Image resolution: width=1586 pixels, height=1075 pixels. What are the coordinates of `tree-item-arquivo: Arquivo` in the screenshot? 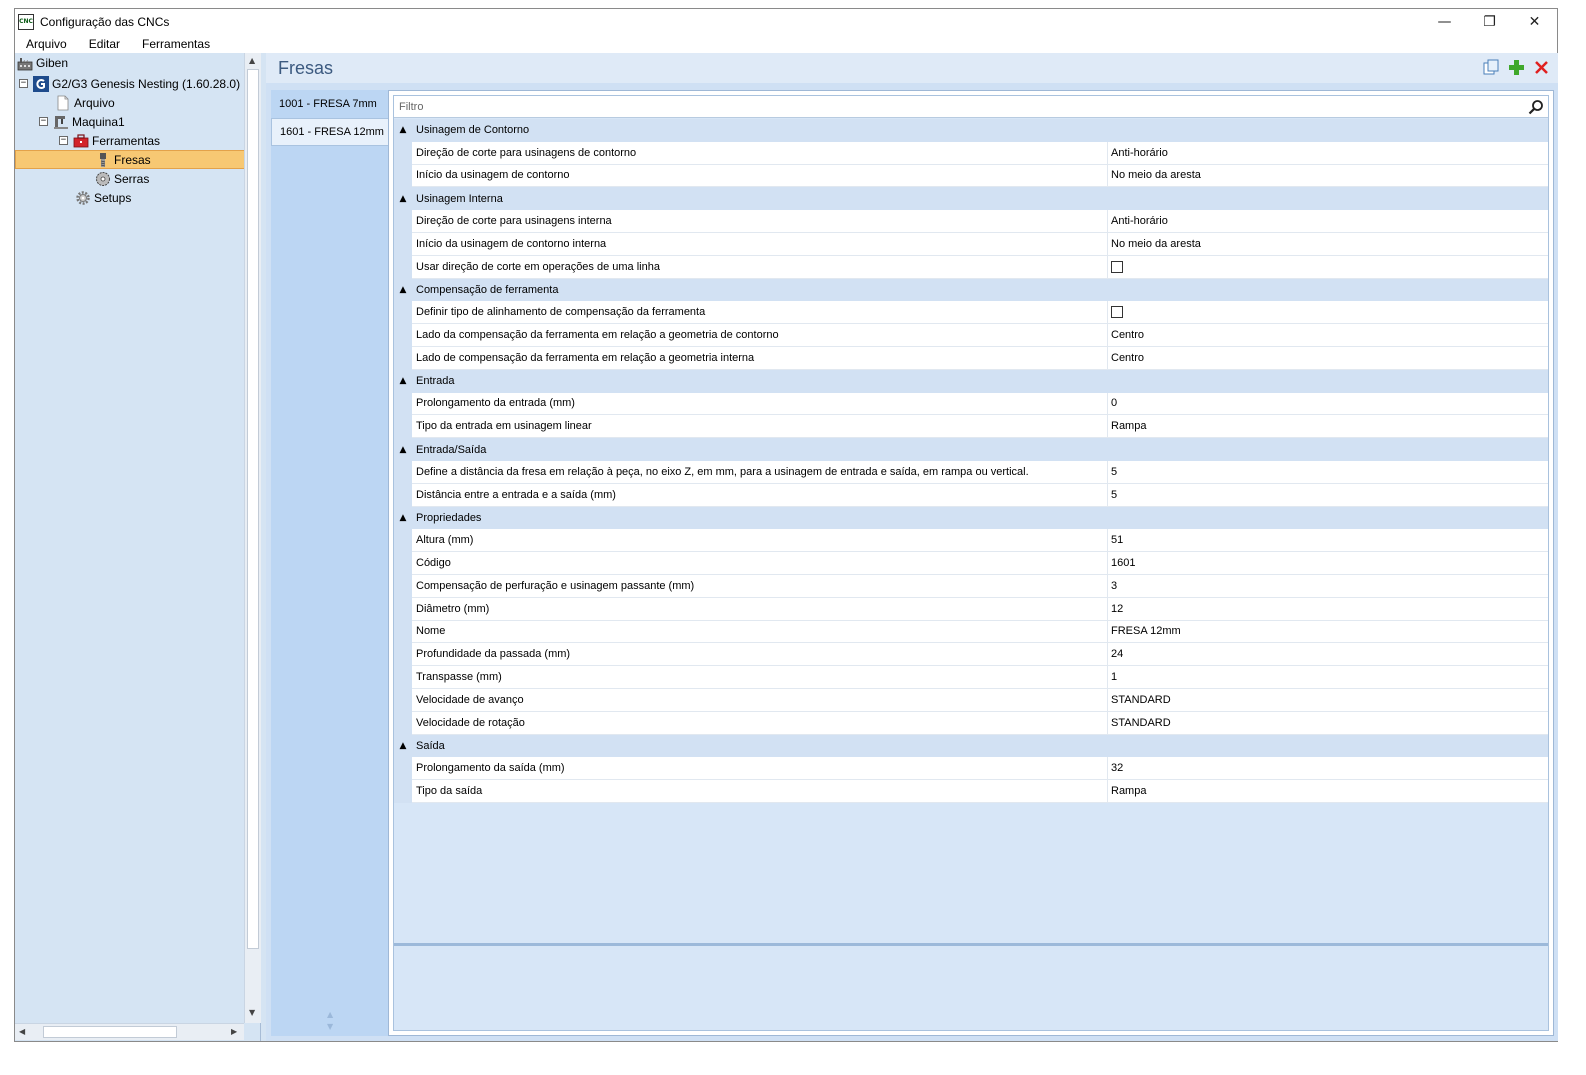 It's located at (85, 102).